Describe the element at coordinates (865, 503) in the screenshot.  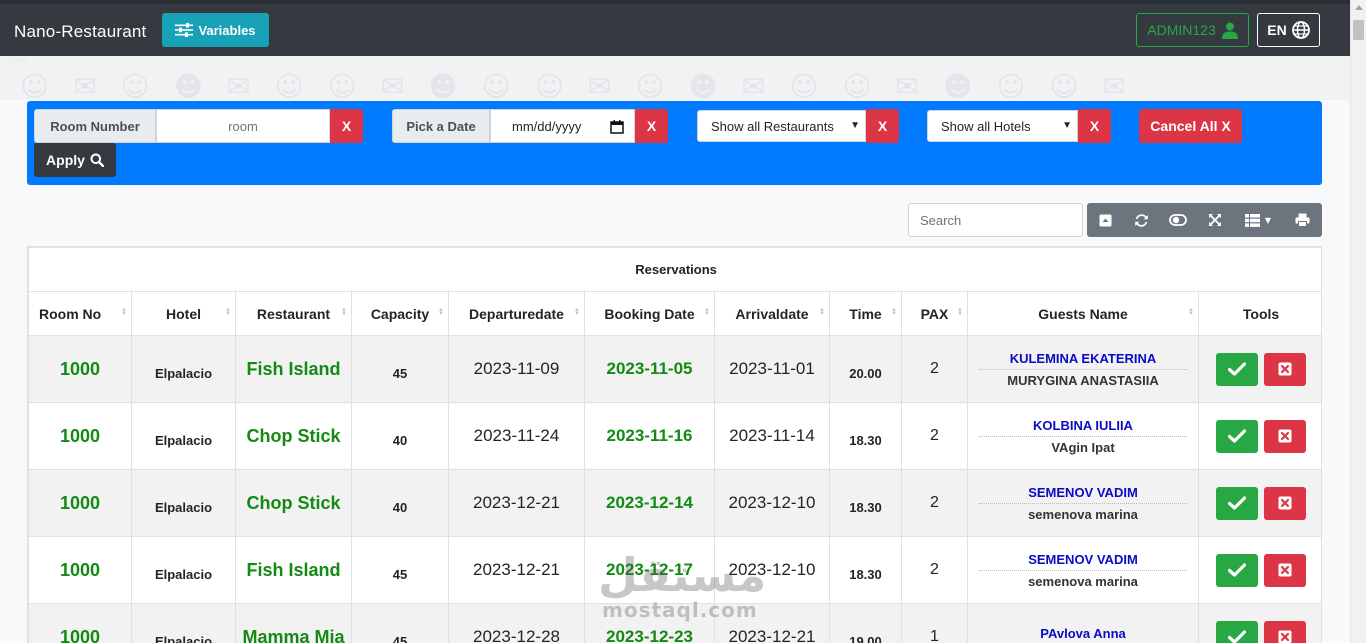
I see `time-cell: 18.30` at that location.